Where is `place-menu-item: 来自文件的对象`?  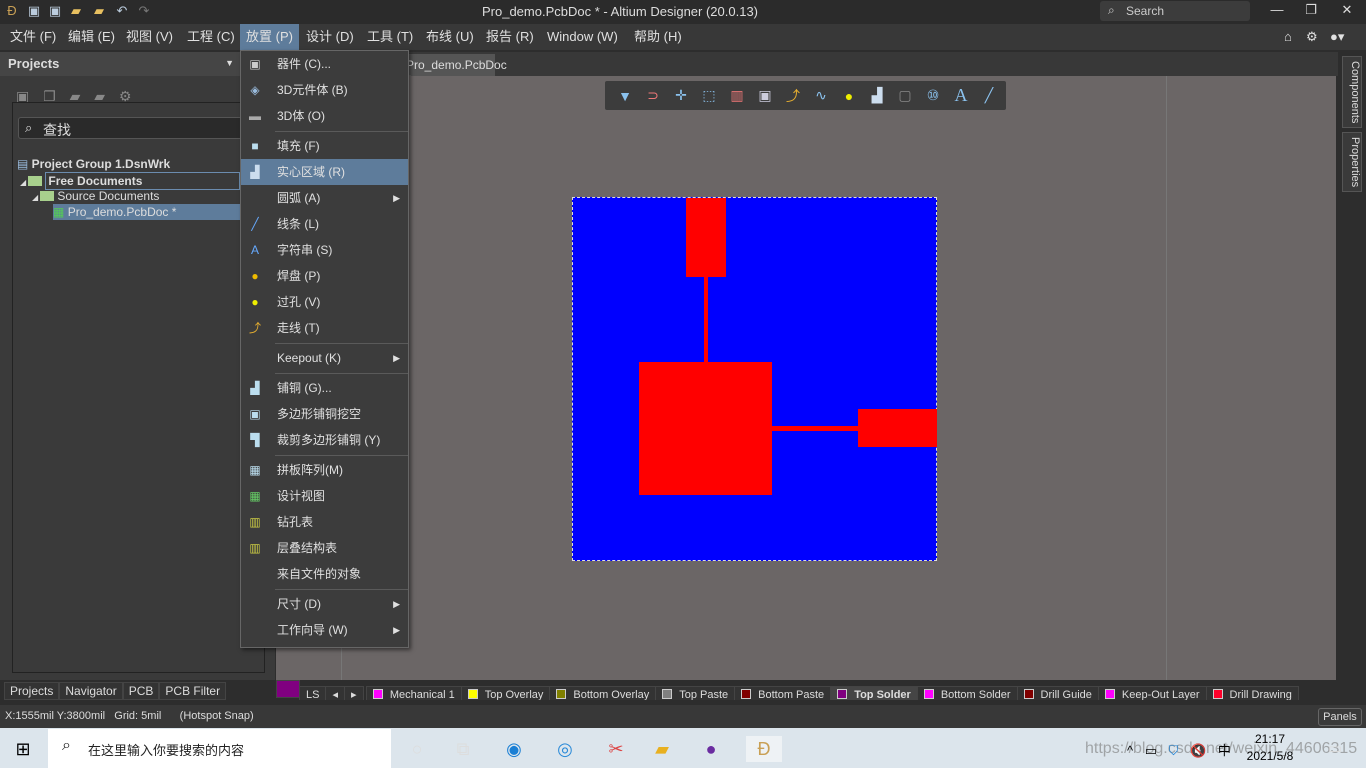 place-menu-item: 来自文件的对象 is located at coordinates (324, 574).